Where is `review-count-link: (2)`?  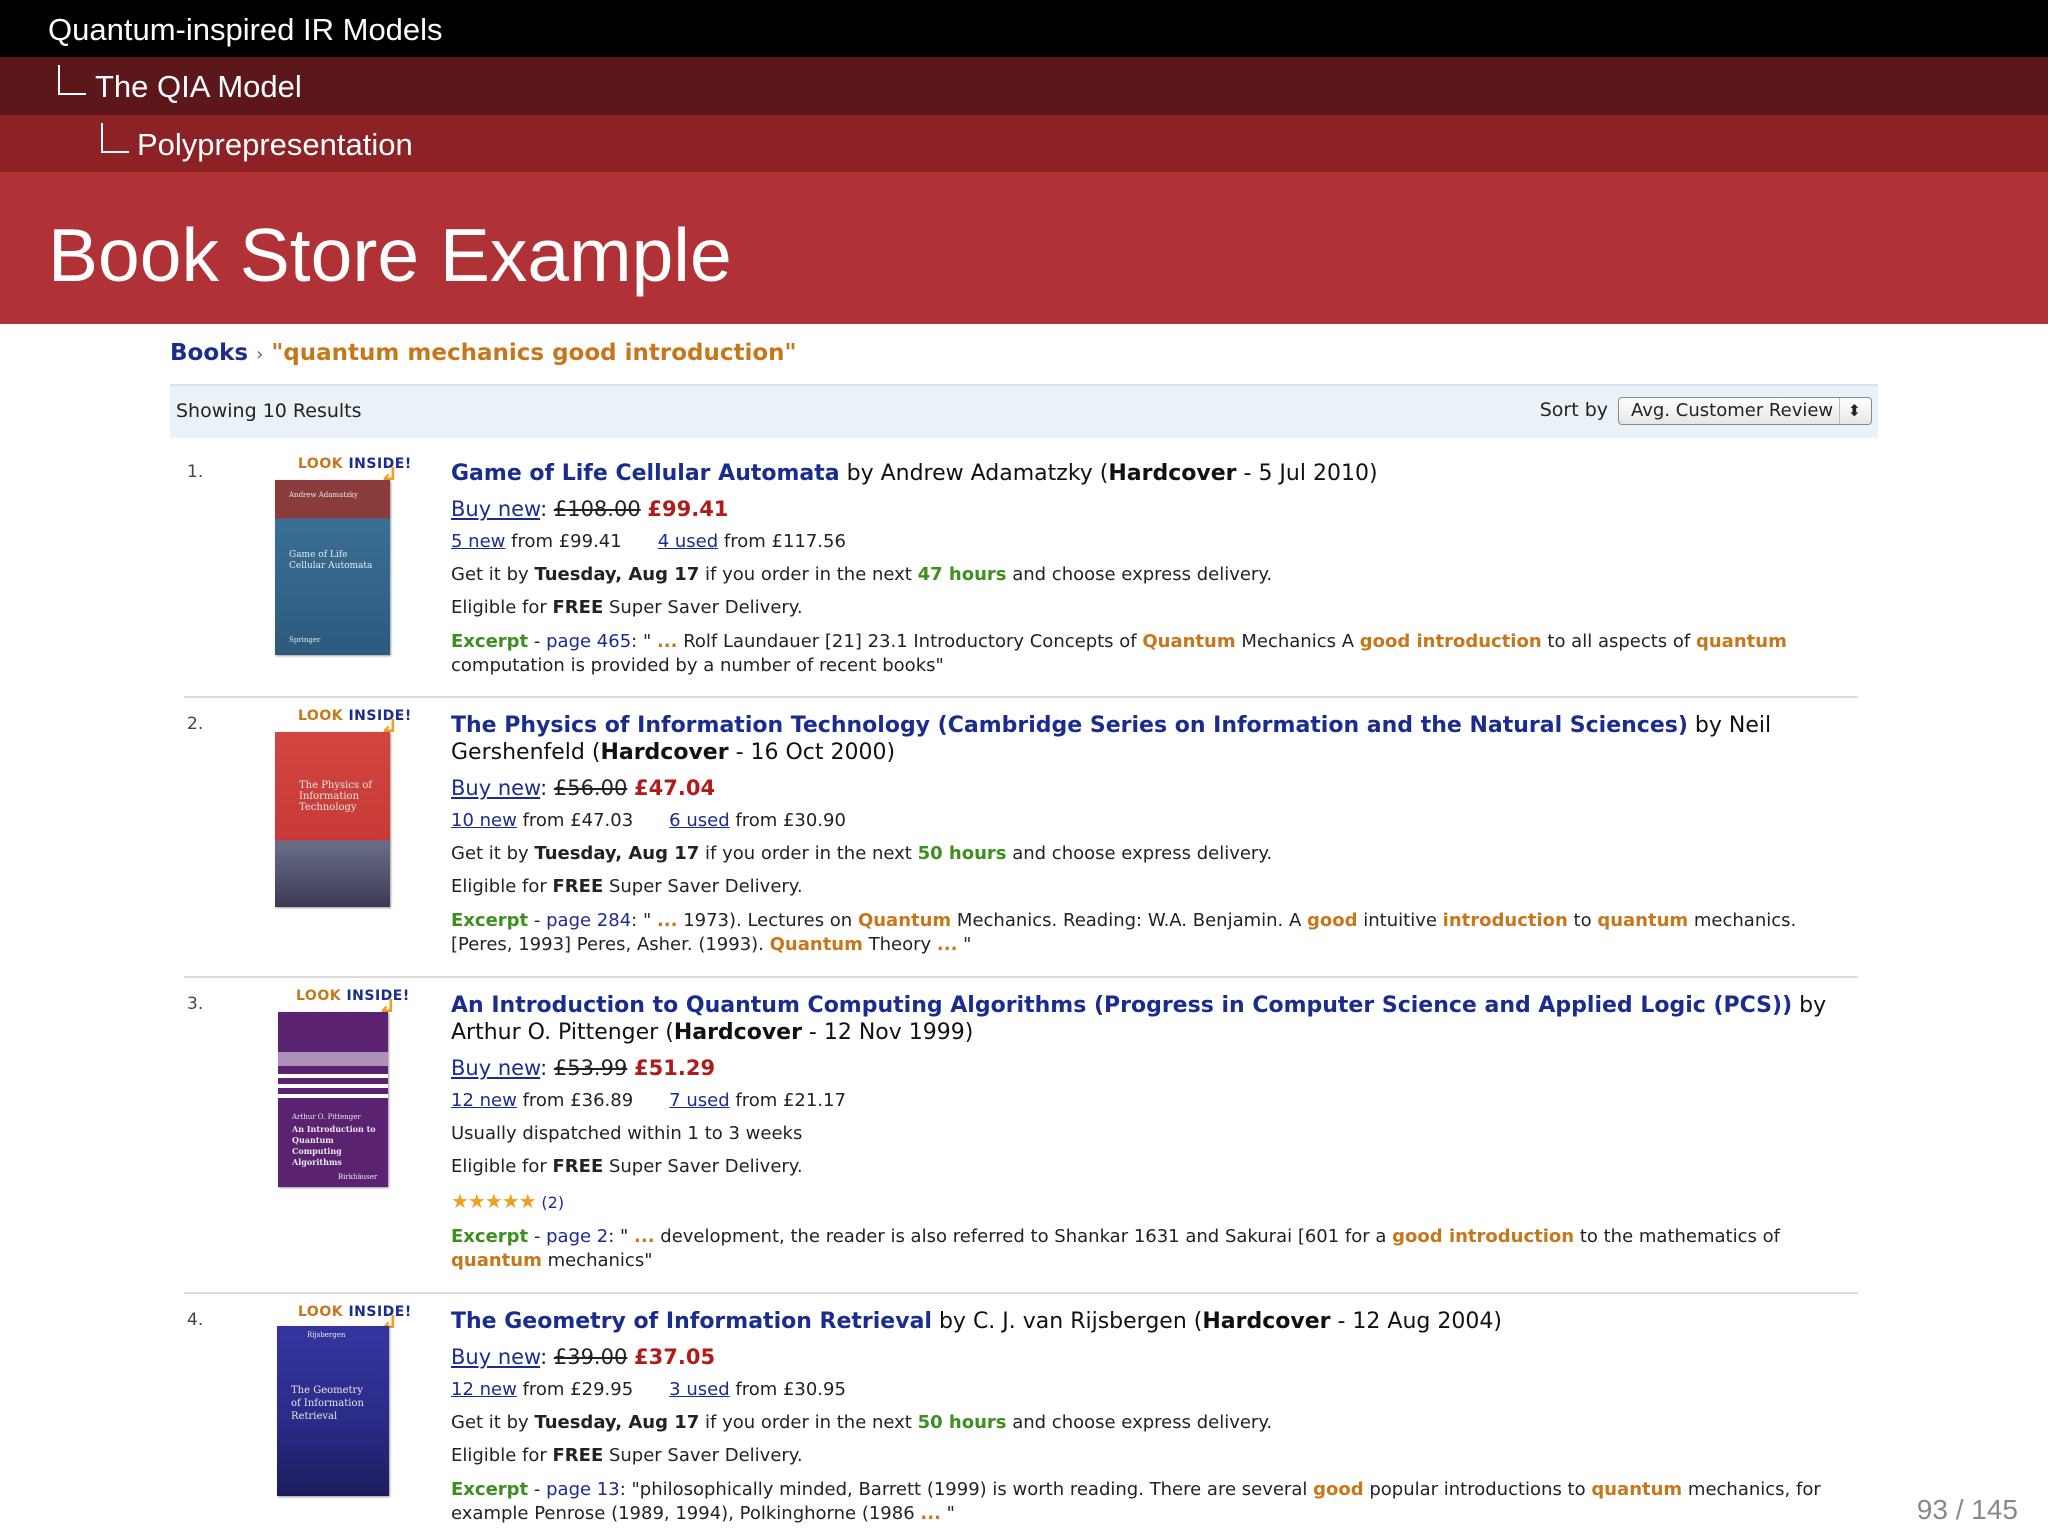 review-count-link: (2) is located at coordinates (552, 1202).